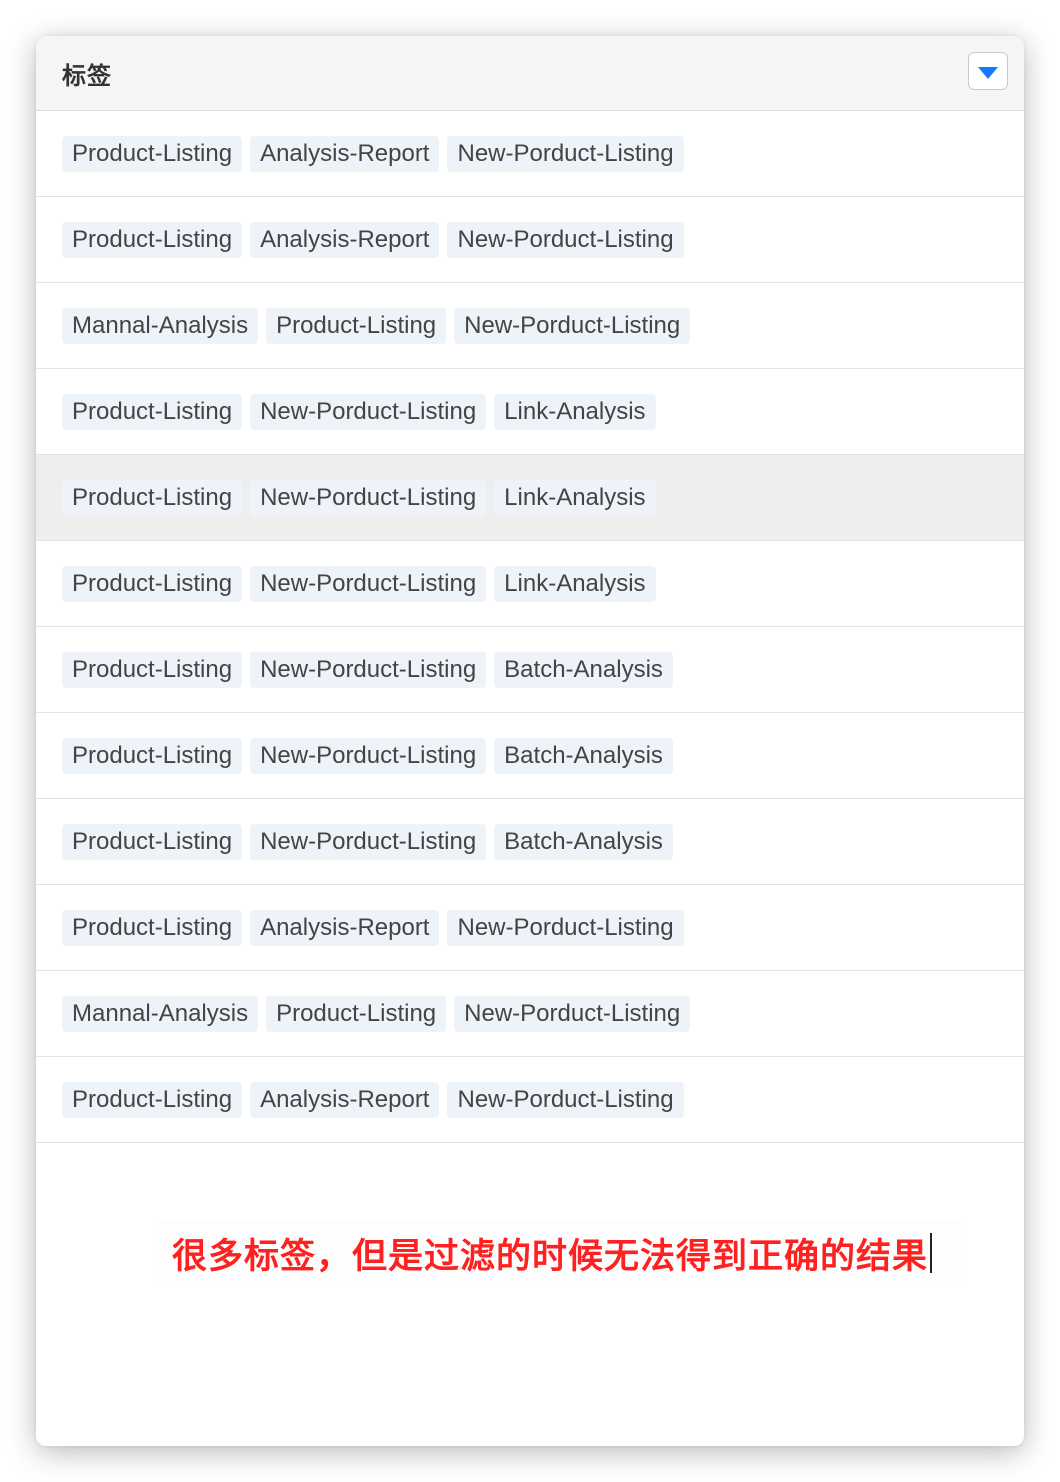 The height and width of the screenshot is (1482, 1060). What do you see at coordinates (931, 1253) in the screenshot?
I see `text-cursor` at bounding box center [931, 1253].